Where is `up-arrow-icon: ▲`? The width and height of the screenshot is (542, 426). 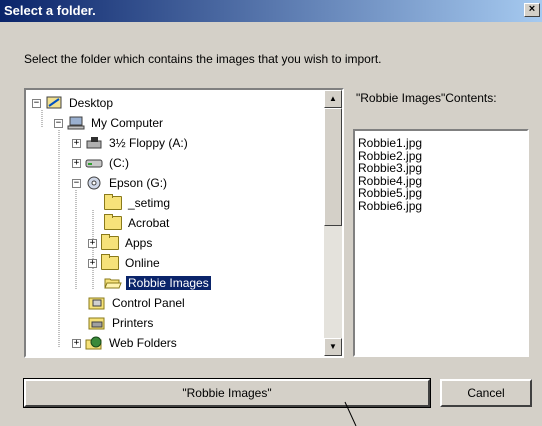 up-arrow-icon: ▲ is located at coordinates (333, 98).